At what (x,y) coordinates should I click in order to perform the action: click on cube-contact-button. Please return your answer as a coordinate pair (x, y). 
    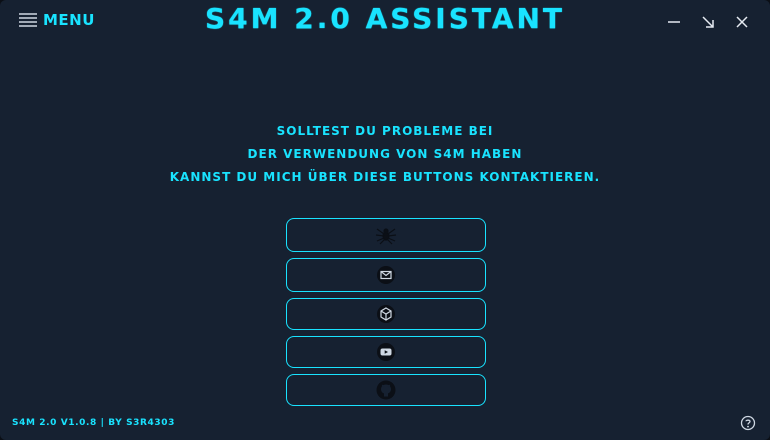
    Looking at the image, I should click on (386, 314).